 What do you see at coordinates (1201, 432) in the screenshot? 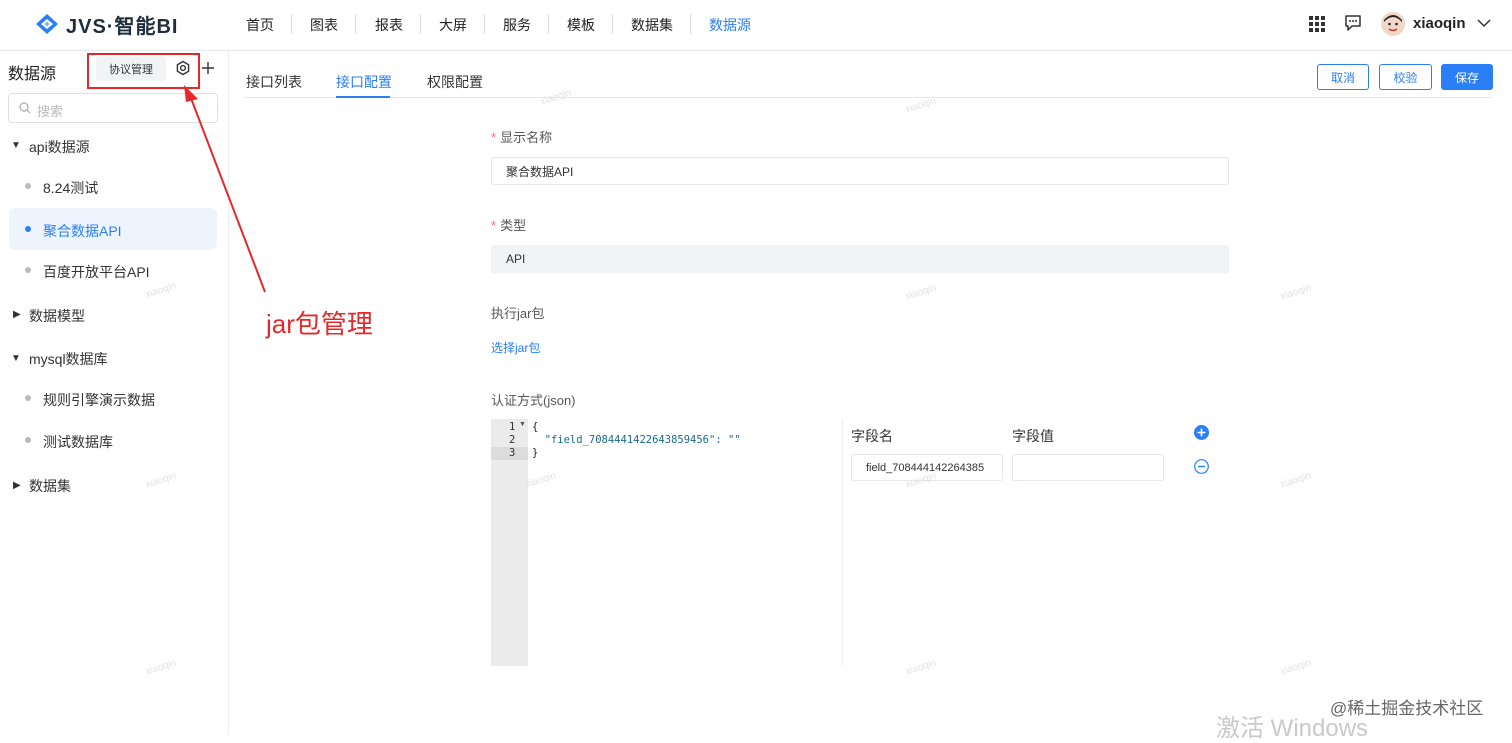
I see `add-circle-icon` at bounding box center [1201, 432].